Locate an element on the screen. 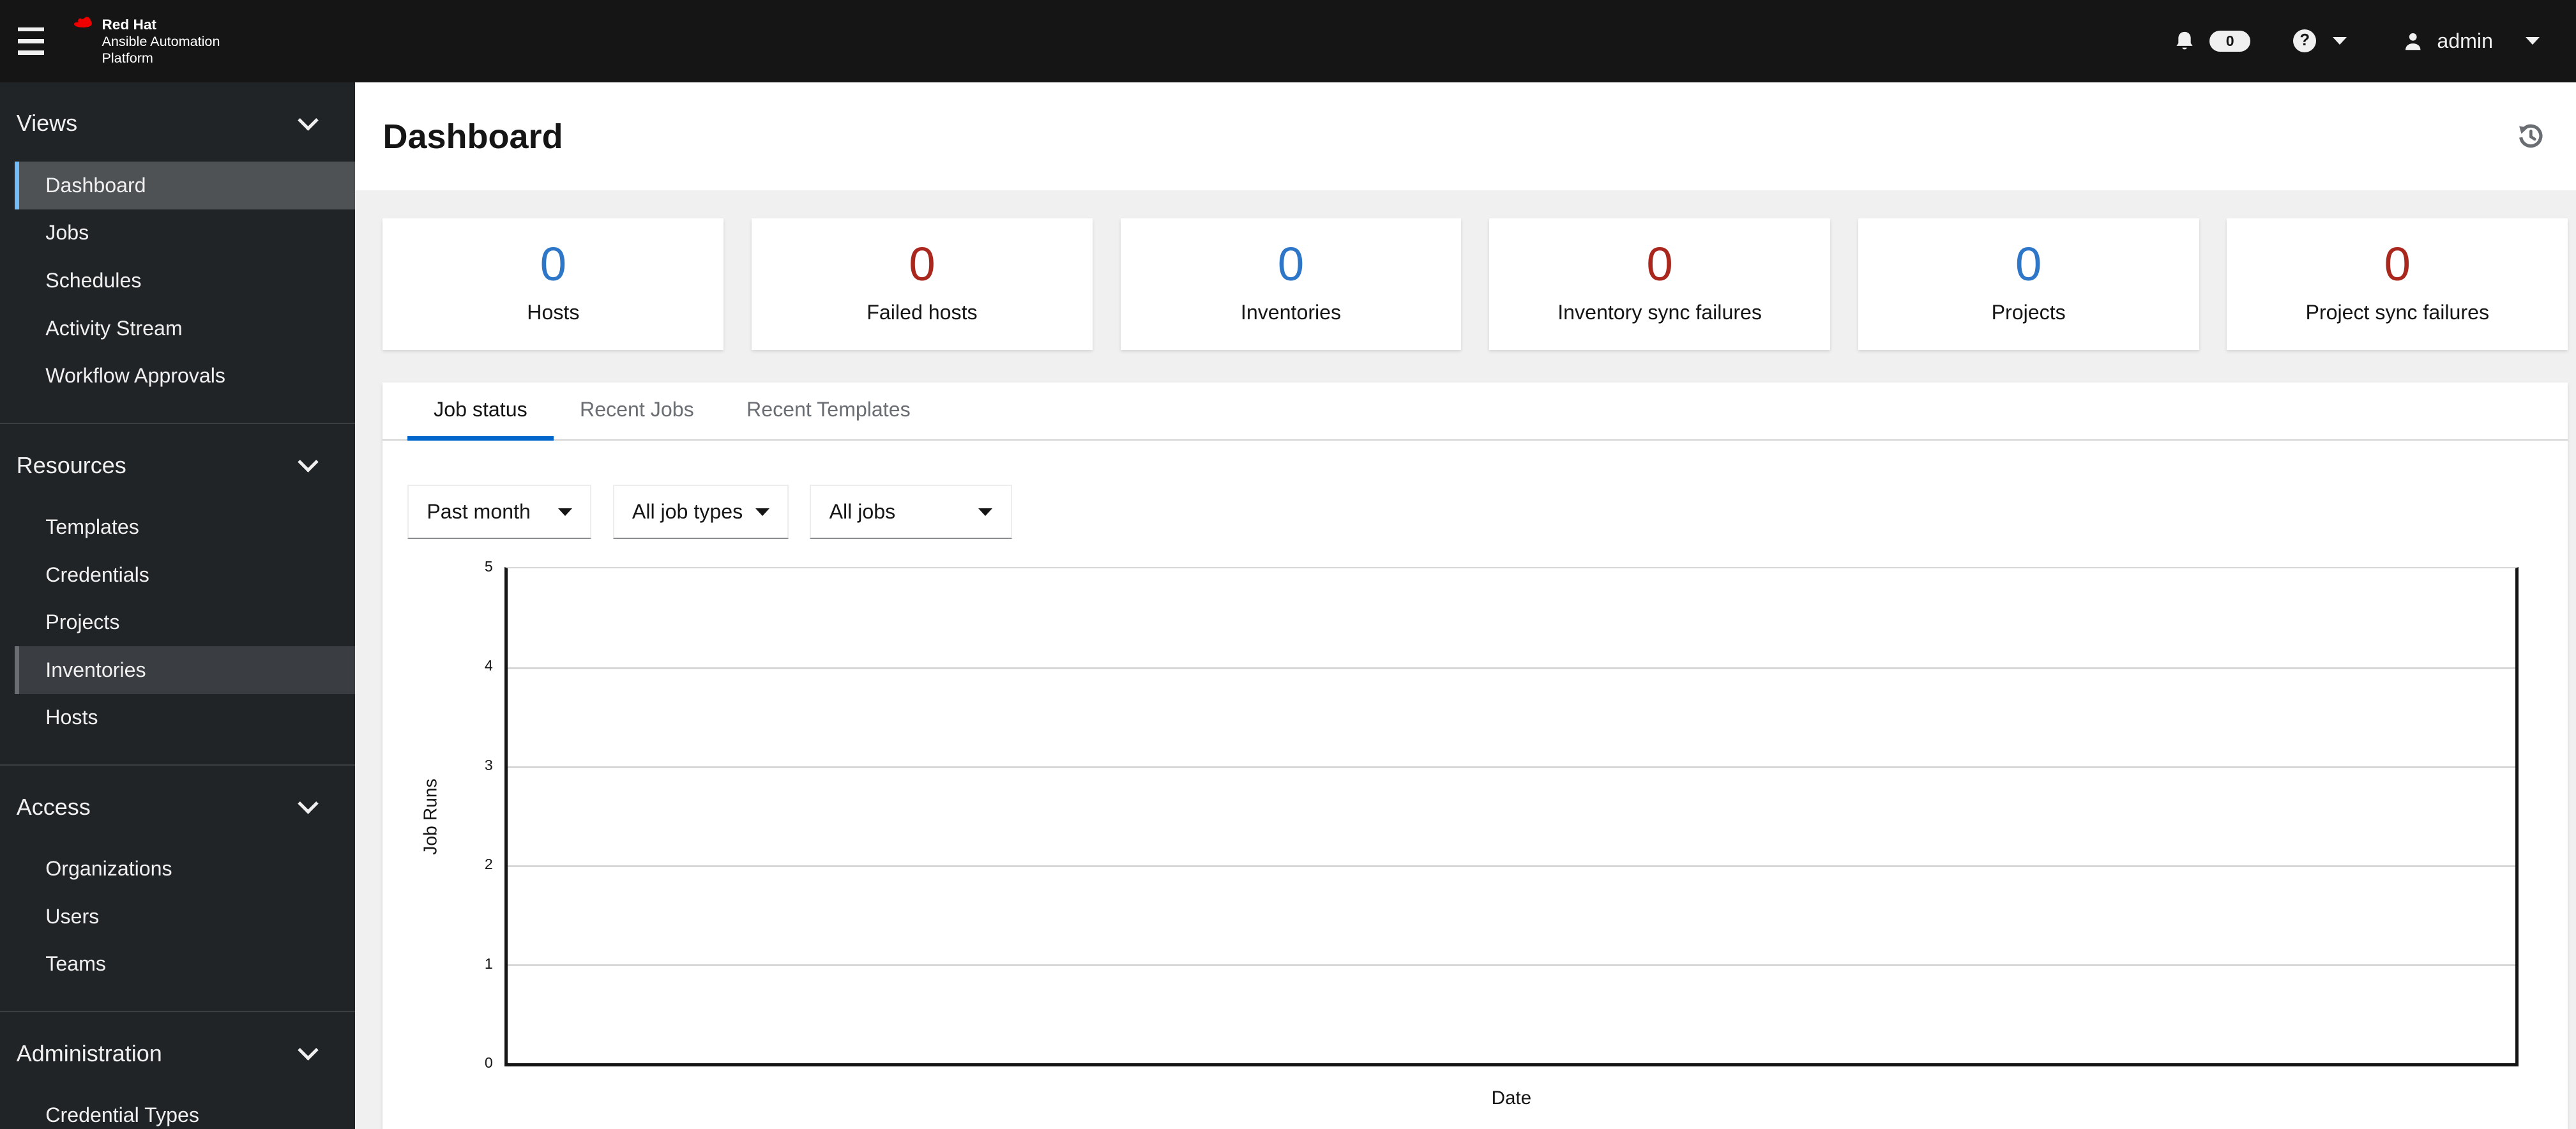 The height and width of the screenshot is (1129, 2576). notification-count-badge: 0 is located at coordinates (2230, 41).